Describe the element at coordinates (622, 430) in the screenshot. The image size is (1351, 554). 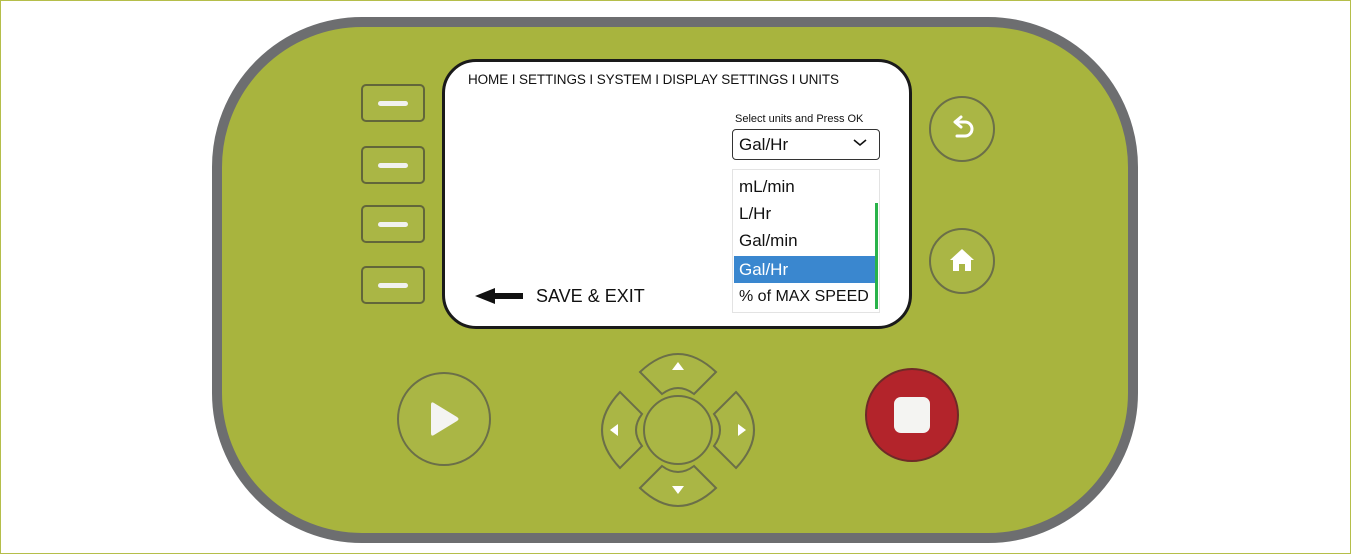
I see `left-button` at that location.